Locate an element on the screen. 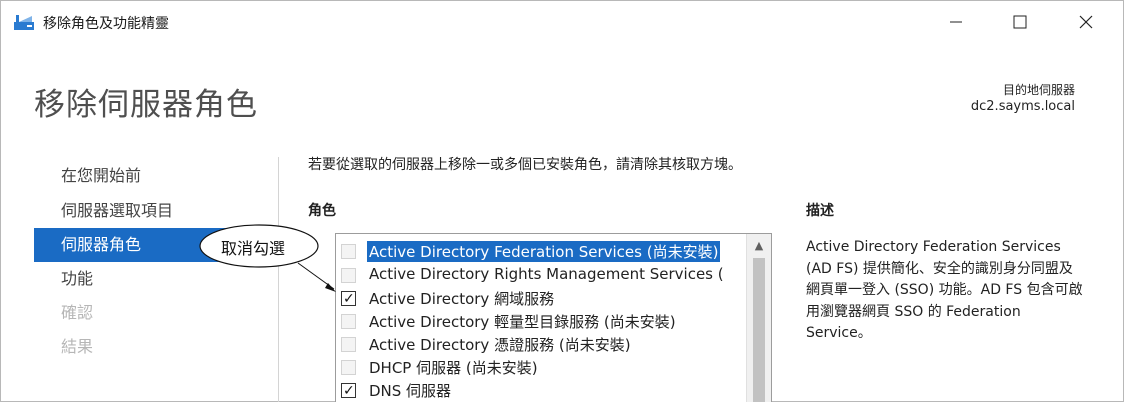 The width and height of the screenshot is (1124, 402). minimize-icon is located at coordinates (956, 22).